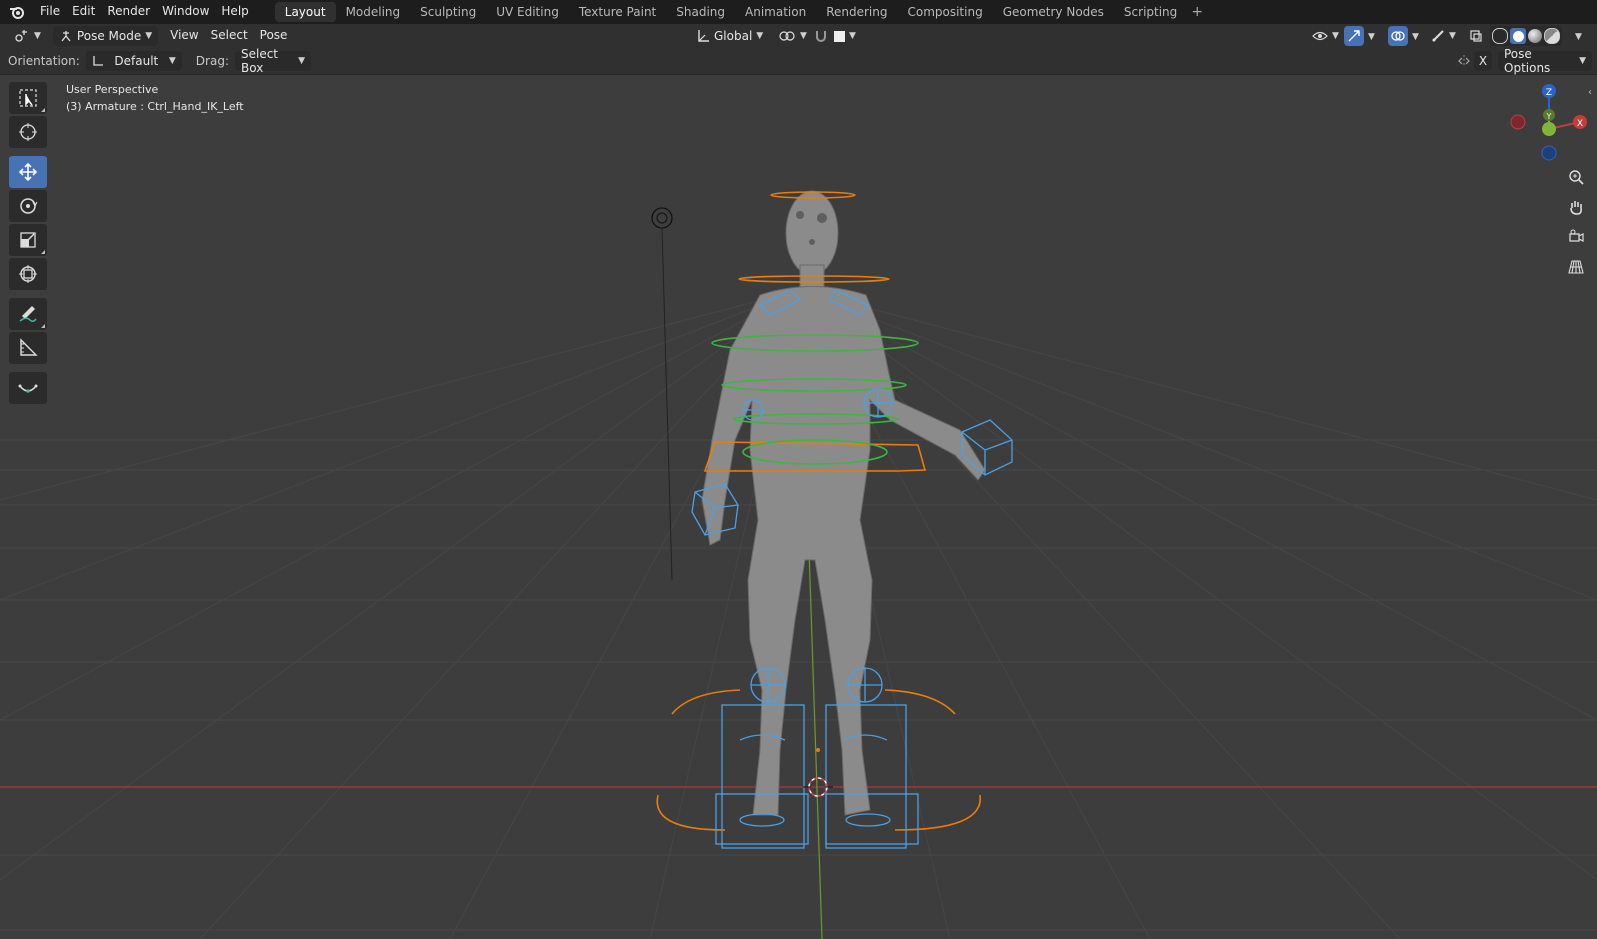 The height and width of the screenshot is (939, 1597). I want to click on origin-point, so click(818, 750).